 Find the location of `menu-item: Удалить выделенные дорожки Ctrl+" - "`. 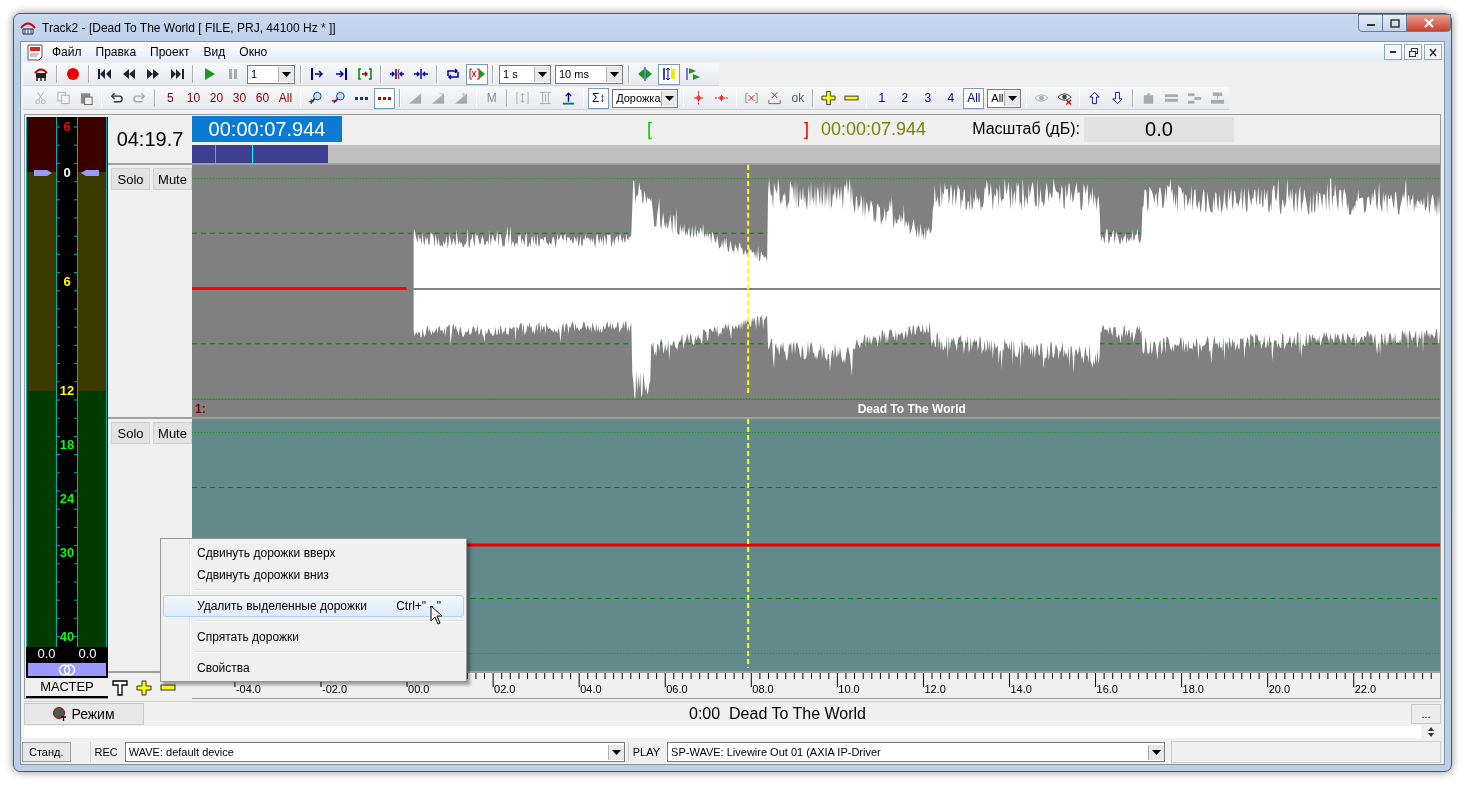

menu-item: Удалить выделенные дорожки Ctrl+" - " is located at coordinates (313, 606).